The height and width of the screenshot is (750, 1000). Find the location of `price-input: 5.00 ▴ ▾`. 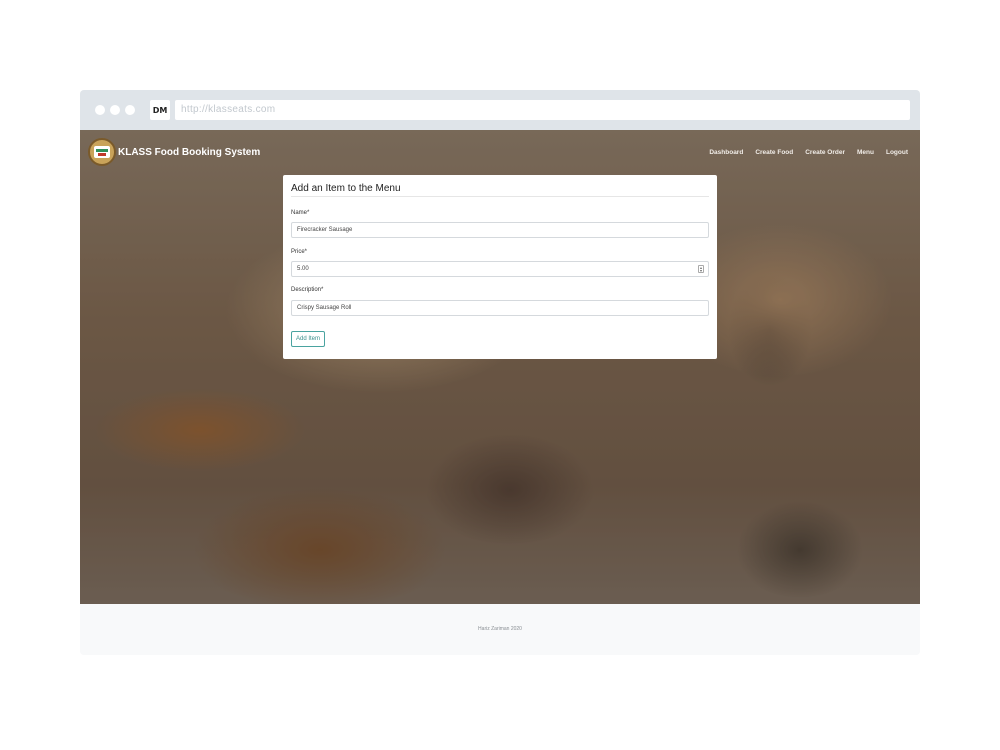

price-input: 5.00 ▴ ▾ is located at coordinates (500, 269).